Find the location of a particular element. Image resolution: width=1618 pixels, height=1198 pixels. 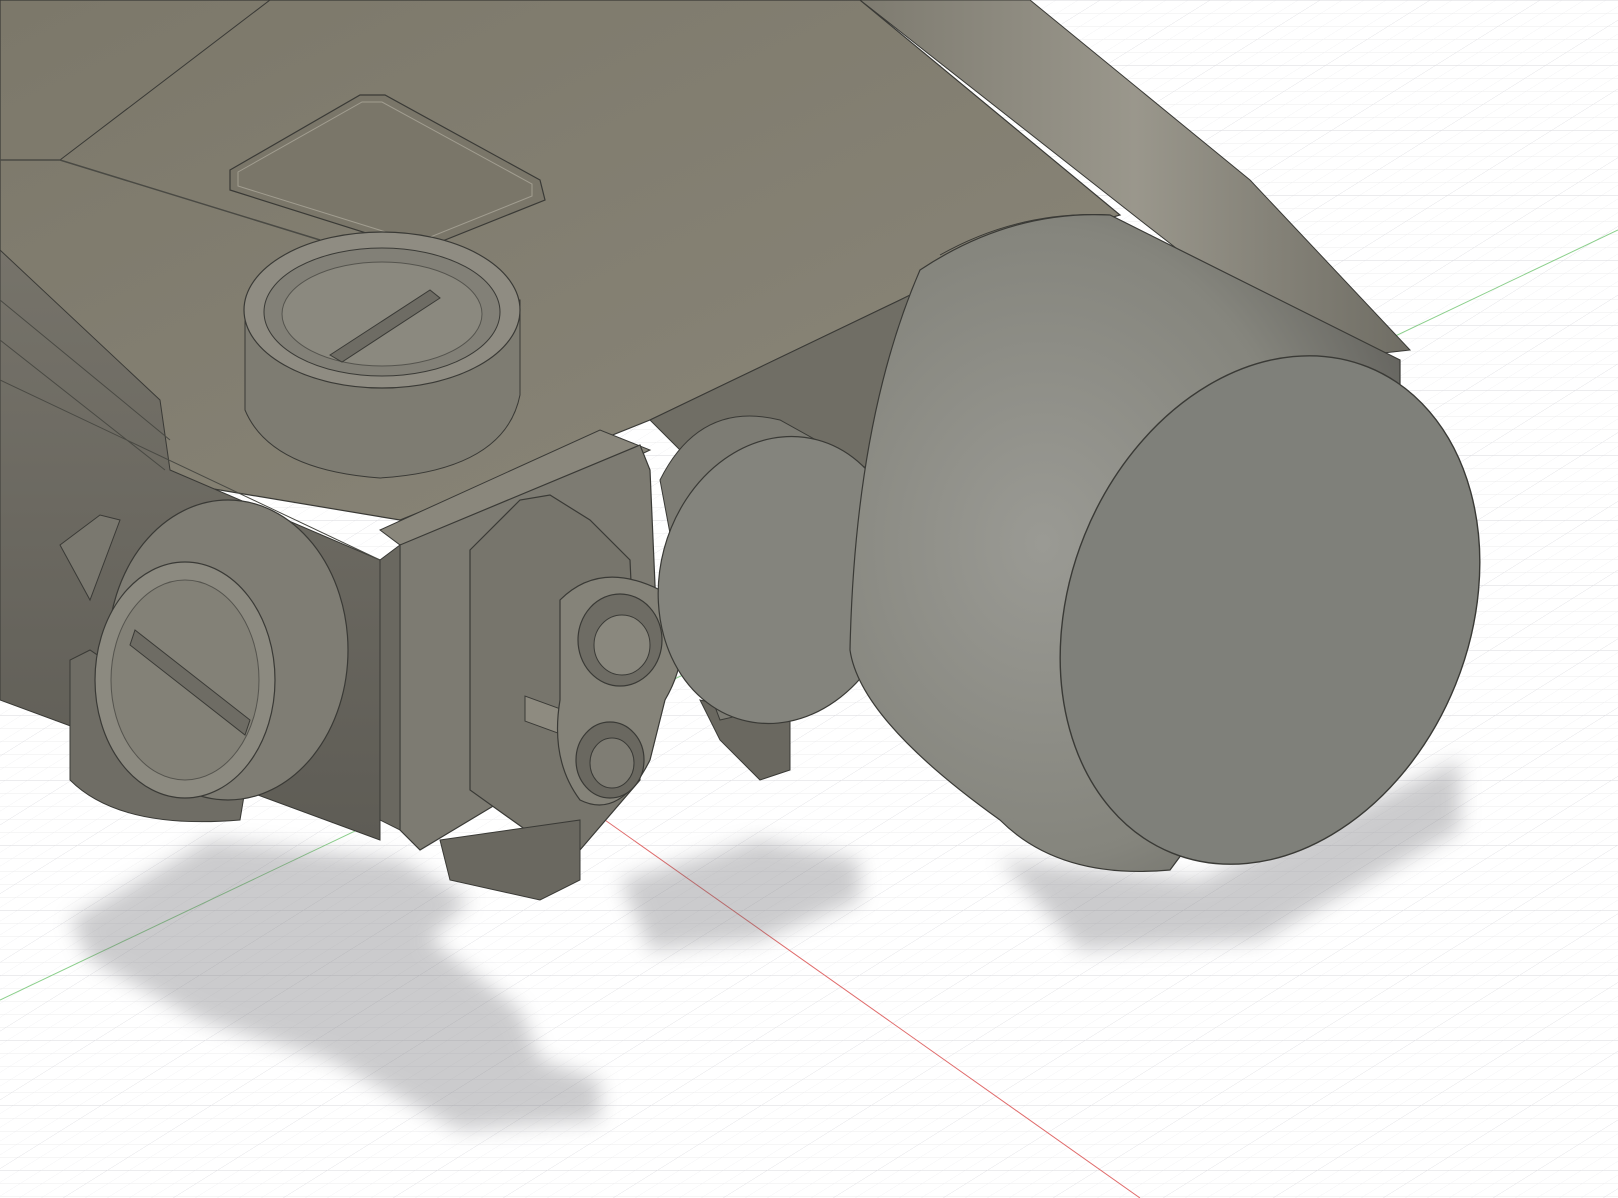

top-knob is located at coordinates (382, 355).